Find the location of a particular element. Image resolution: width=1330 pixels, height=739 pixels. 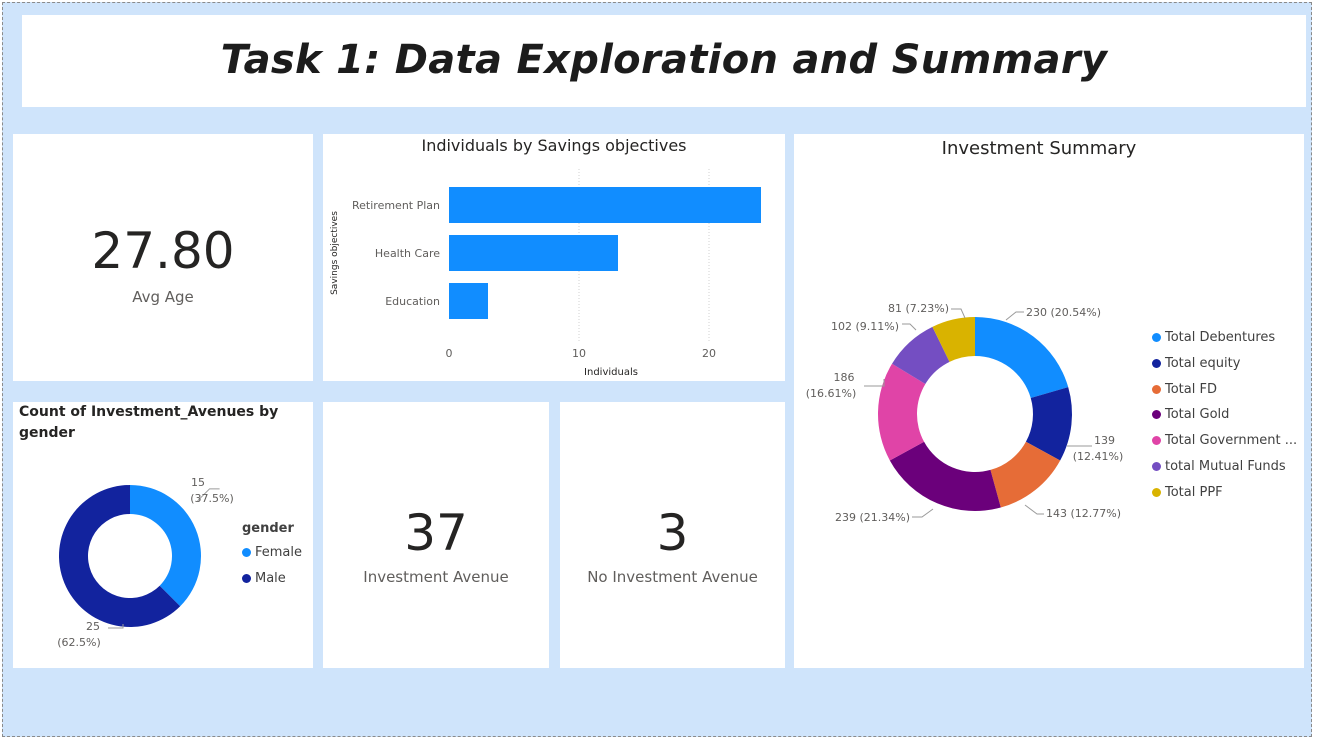

y-axis-title: Savings objectives is located at coordinates (335, 253).